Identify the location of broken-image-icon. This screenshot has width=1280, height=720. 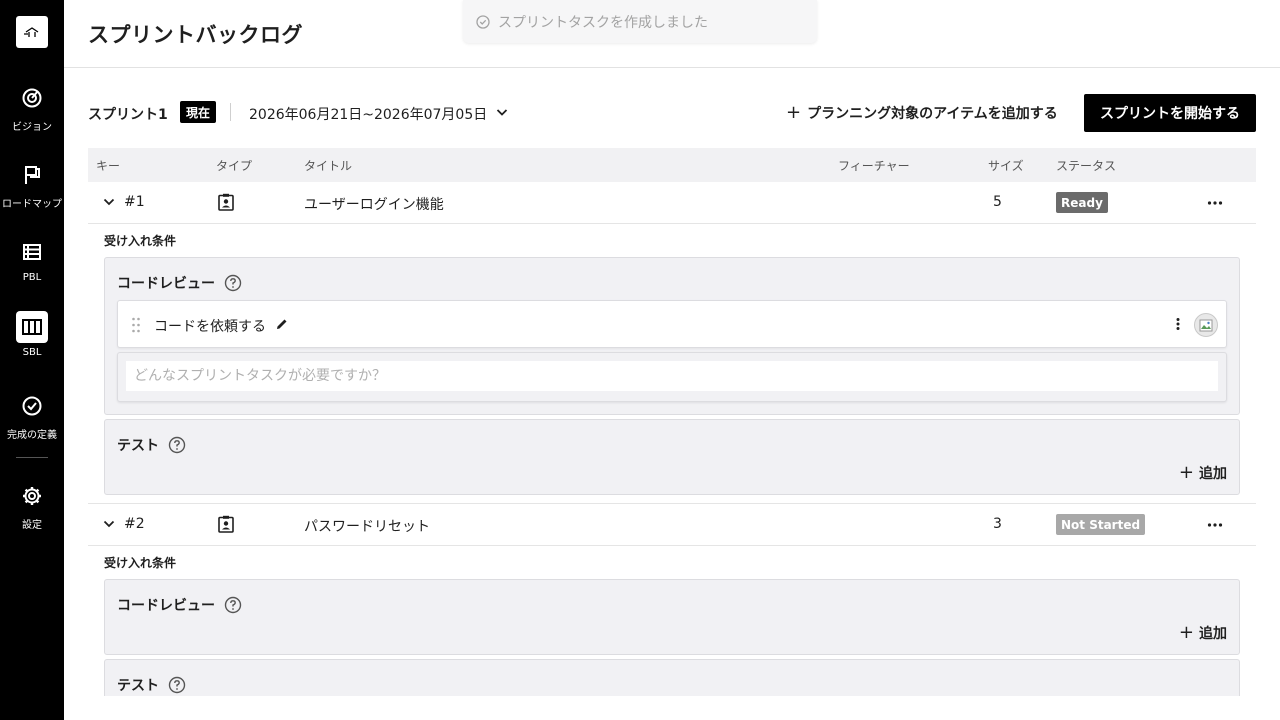
(1206, 325).